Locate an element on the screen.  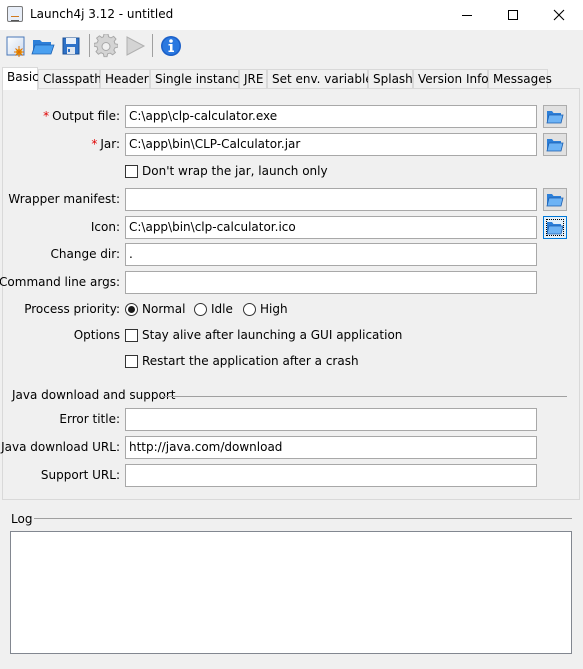
close-icon is located at coordinates (559, 15).